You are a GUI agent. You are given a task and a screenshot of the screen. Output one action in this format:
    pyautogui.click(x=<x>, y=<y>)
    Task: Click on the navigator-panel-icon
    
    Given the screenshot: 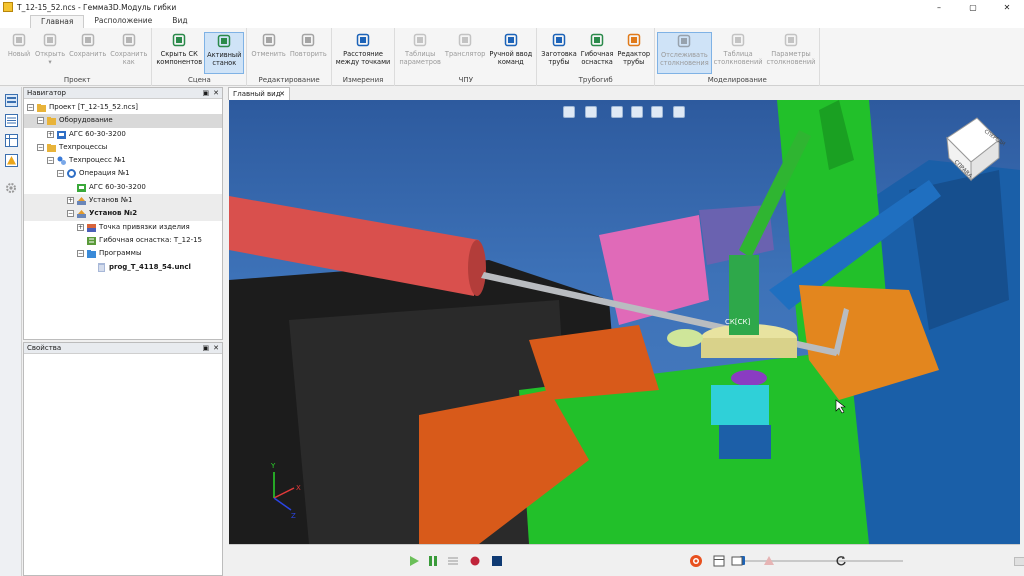 What is the action you would take?
    pyautogui.click(x=11, y=100)
    